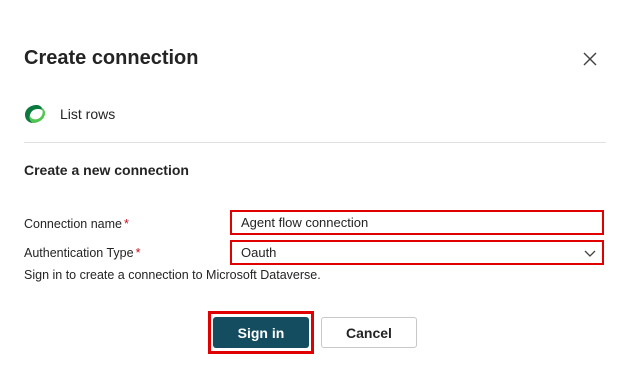 This screenshot has height=387, width=630. Describe the element at coordinates (369, 332) in the screenshot. I see `cancel-button: Cancel` at that location.